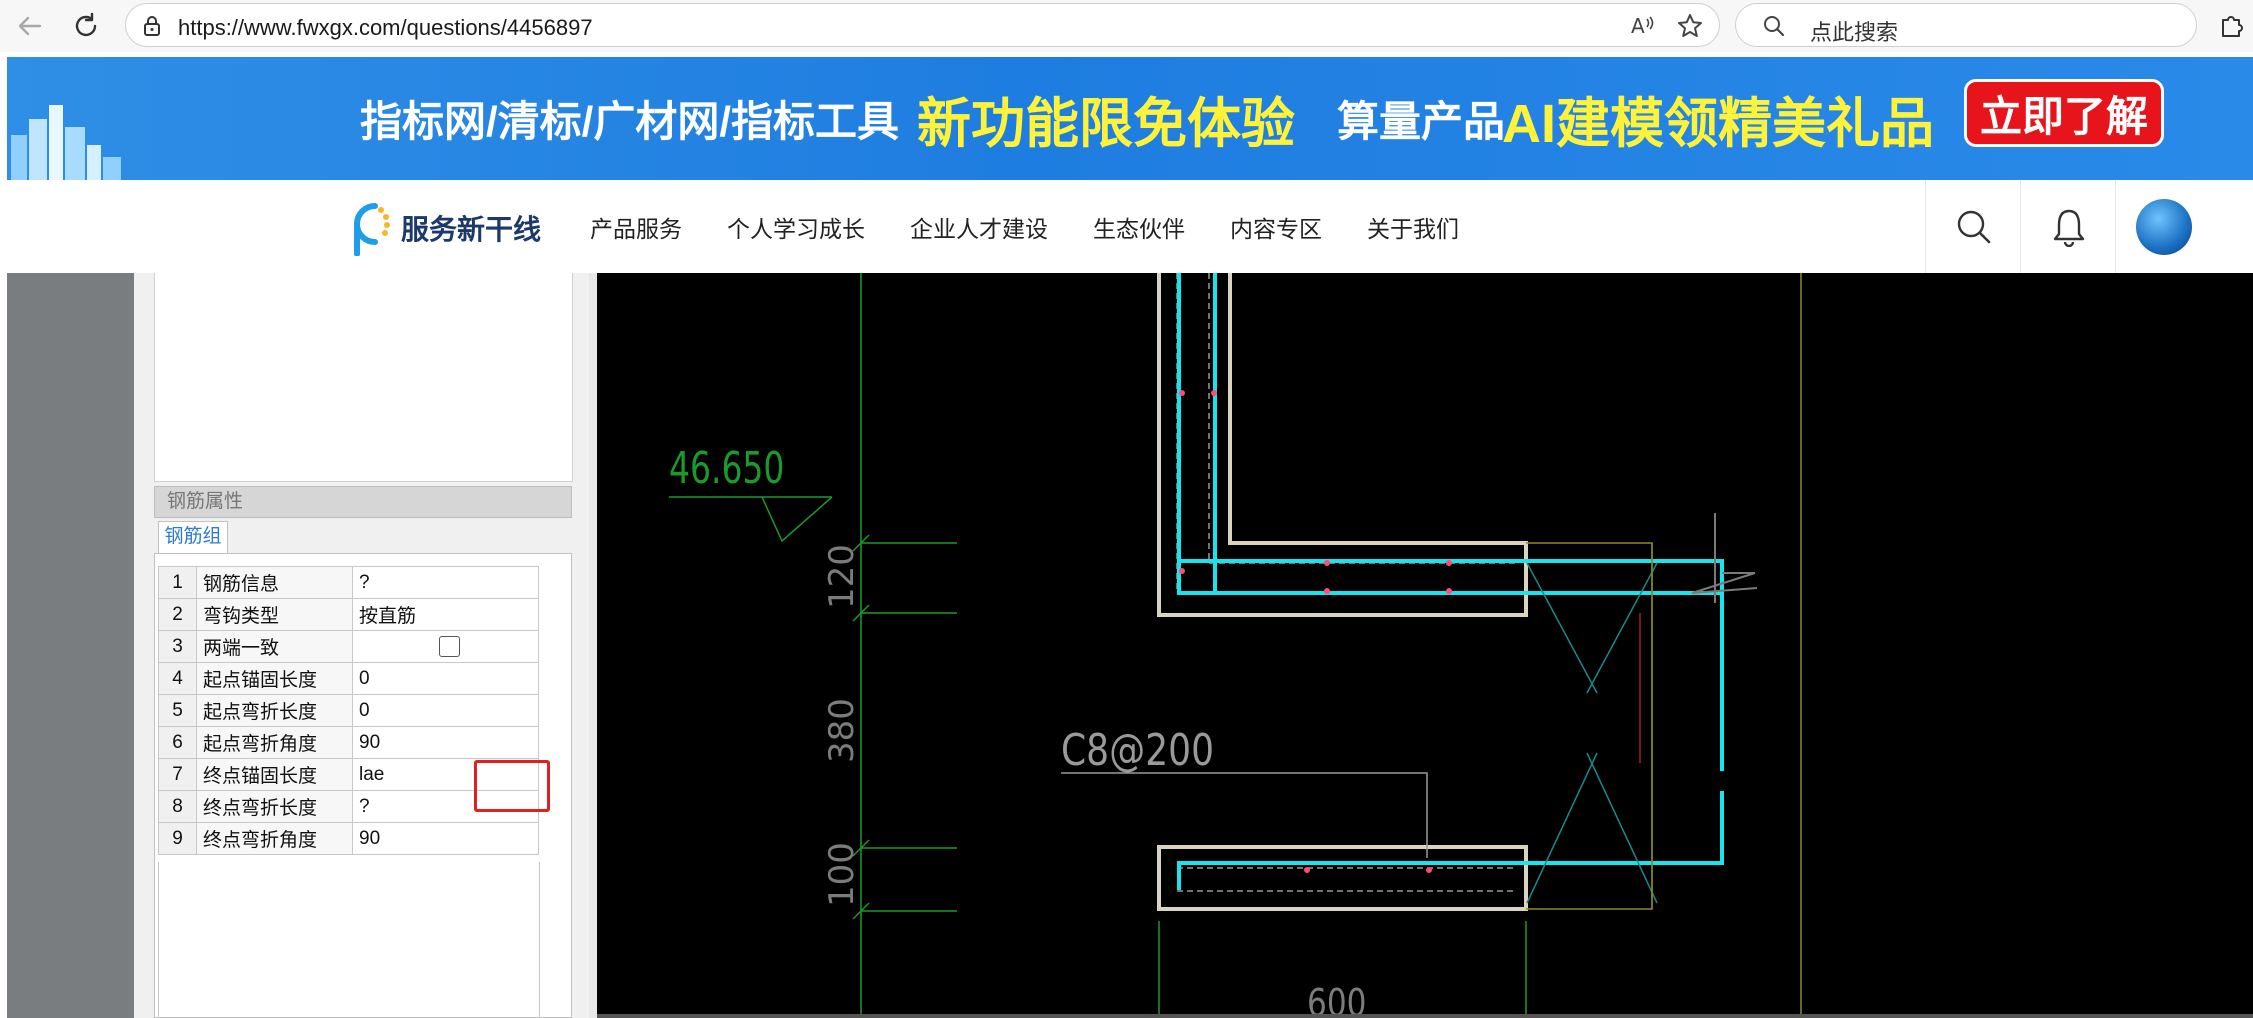 The image size is (2253, 1018). Describe the element at coordinates (1276, 227) in the screenshot. I see `menu-item-content: 内容专区` at that location.